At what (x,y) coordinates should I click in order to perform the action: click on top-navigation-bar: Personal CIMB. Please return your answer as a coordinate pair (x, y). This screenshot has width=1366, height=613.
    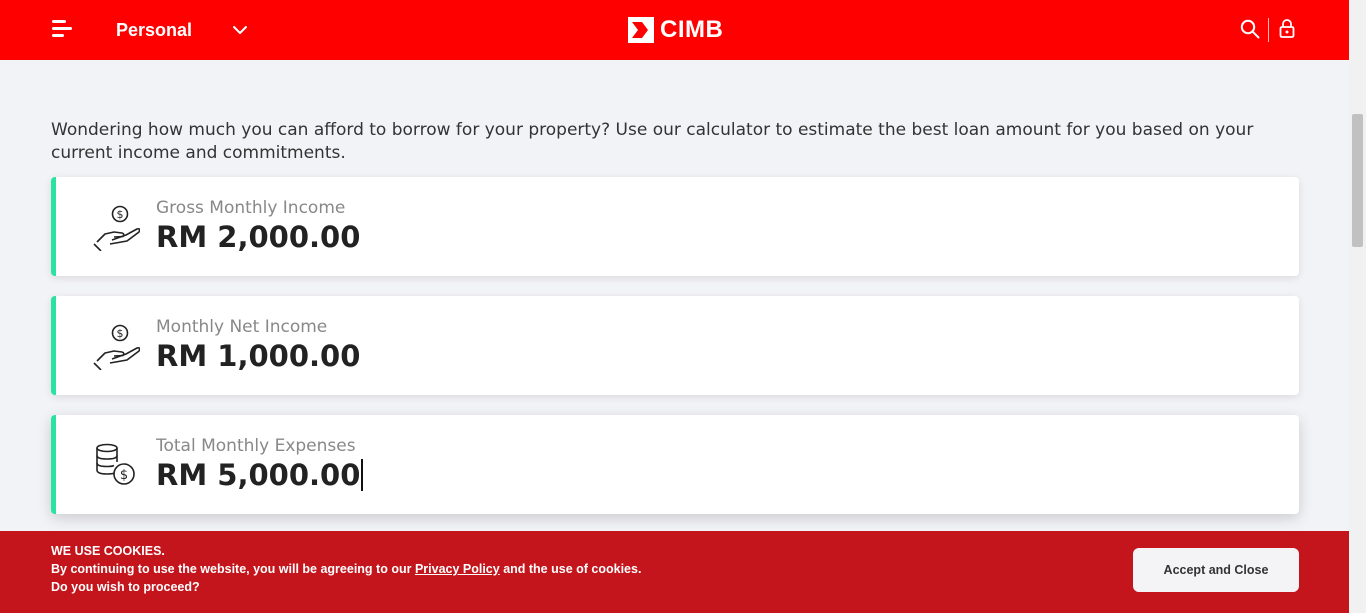
    Looking at the image, I should click on (674, 30).